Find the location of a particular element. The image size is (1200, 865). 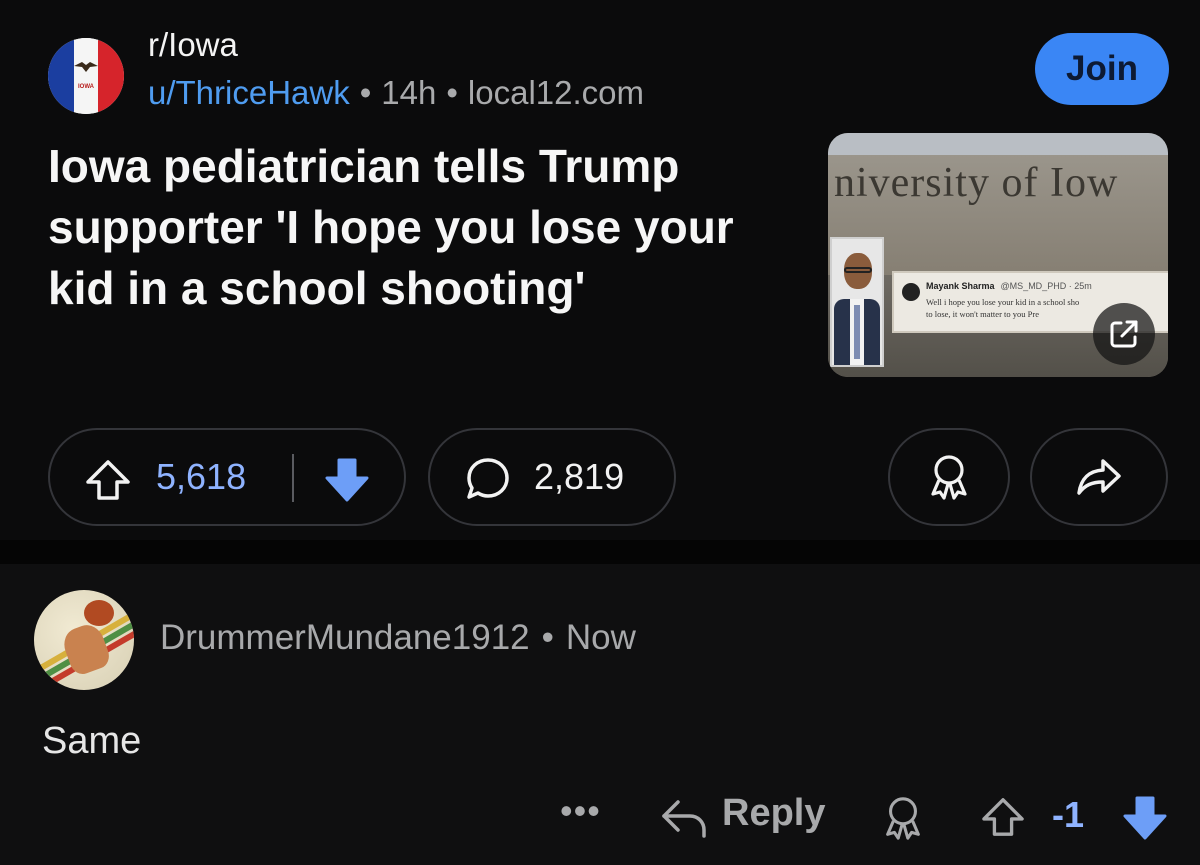

share-icon is located at coordinates (1099, 477).